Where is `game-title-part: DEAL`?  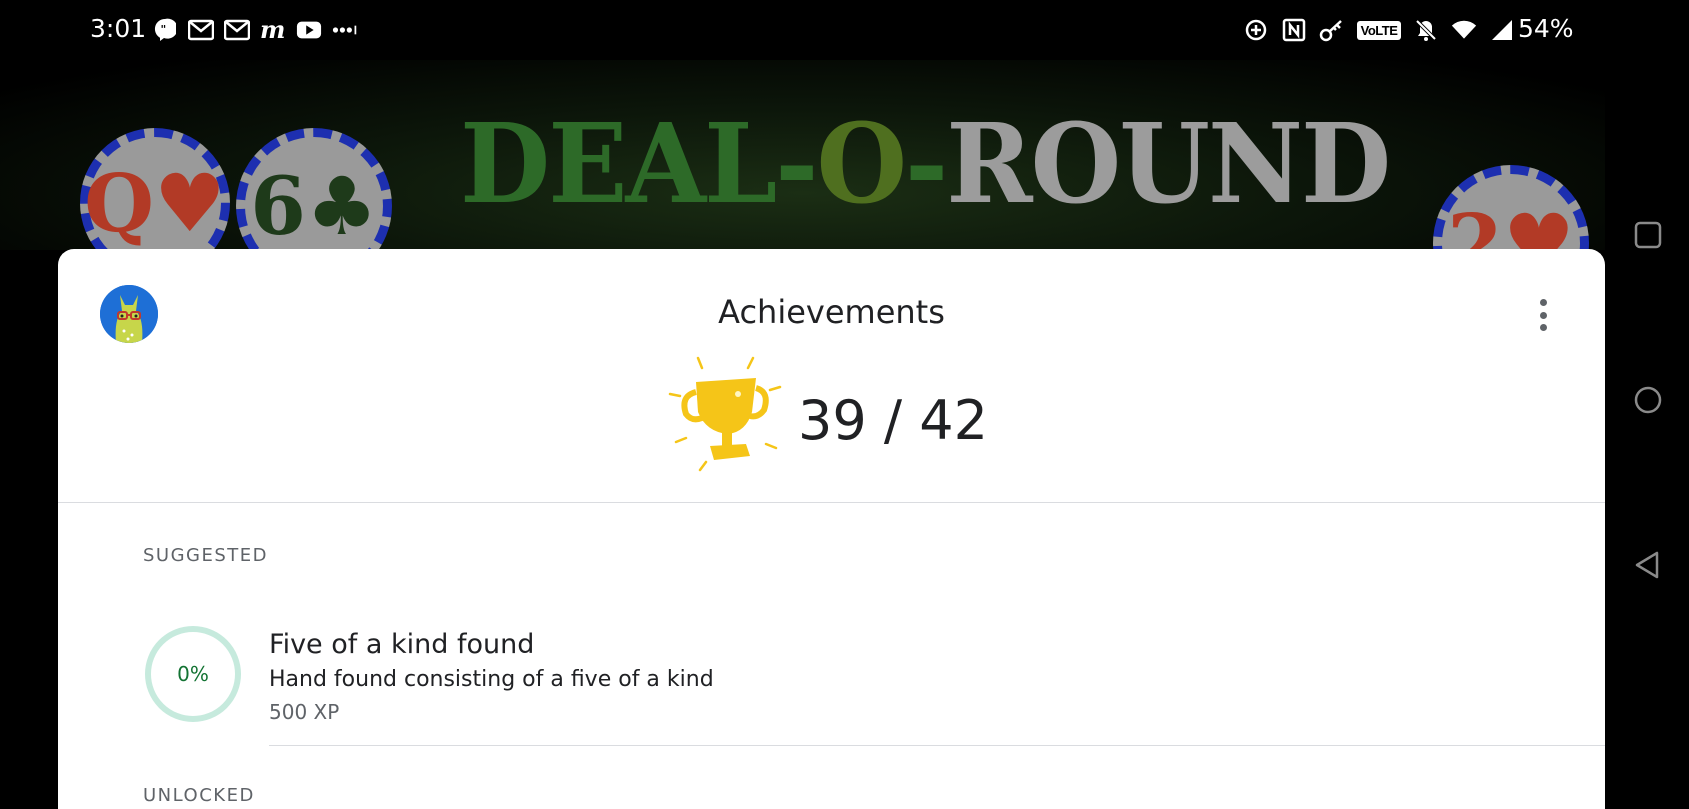 game-title-part: DEAL is located at coordinates (618, 163).